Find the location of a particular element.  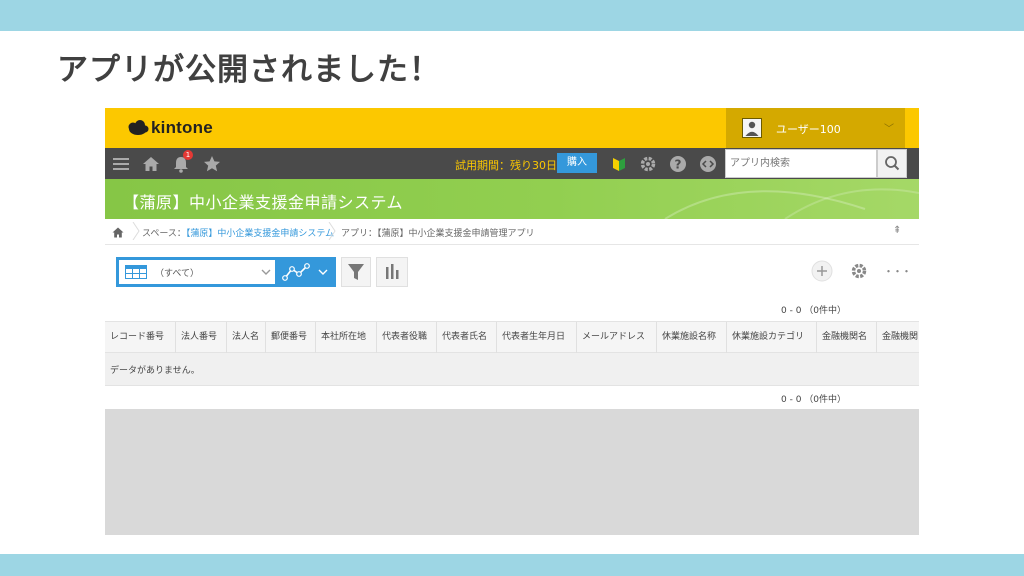

filter-icon is located at coordinates (356, 272).